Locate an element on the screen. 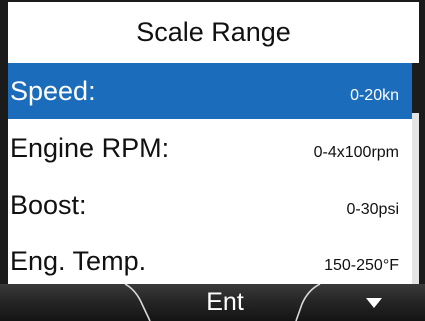 This screenshot has width=425, height=321. softkey-bar: Ent is located at coordinates (212, 302).